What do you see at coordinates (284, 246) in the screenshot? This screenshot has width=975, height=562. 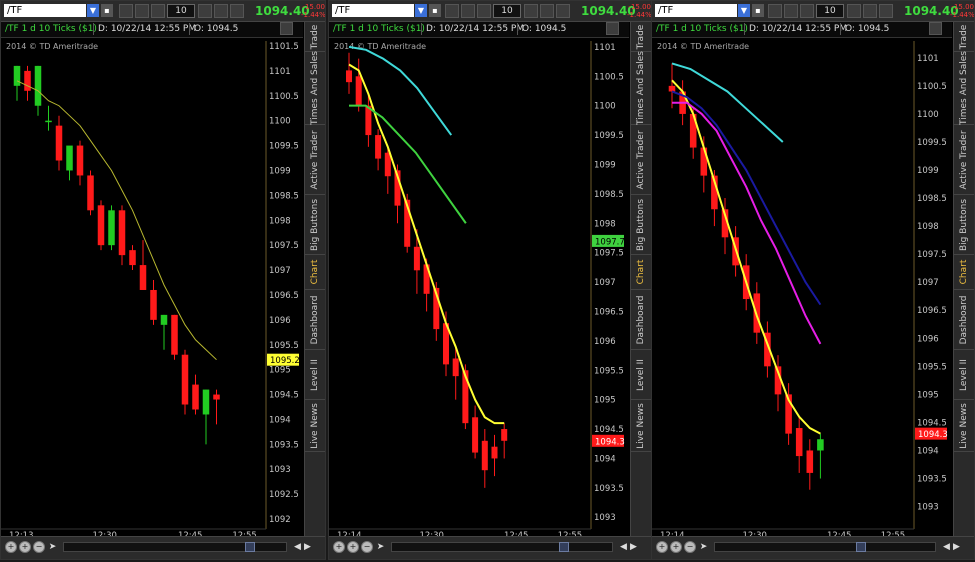 I see `y-tick-label: 1097.5` at bounding box center [284, 246].